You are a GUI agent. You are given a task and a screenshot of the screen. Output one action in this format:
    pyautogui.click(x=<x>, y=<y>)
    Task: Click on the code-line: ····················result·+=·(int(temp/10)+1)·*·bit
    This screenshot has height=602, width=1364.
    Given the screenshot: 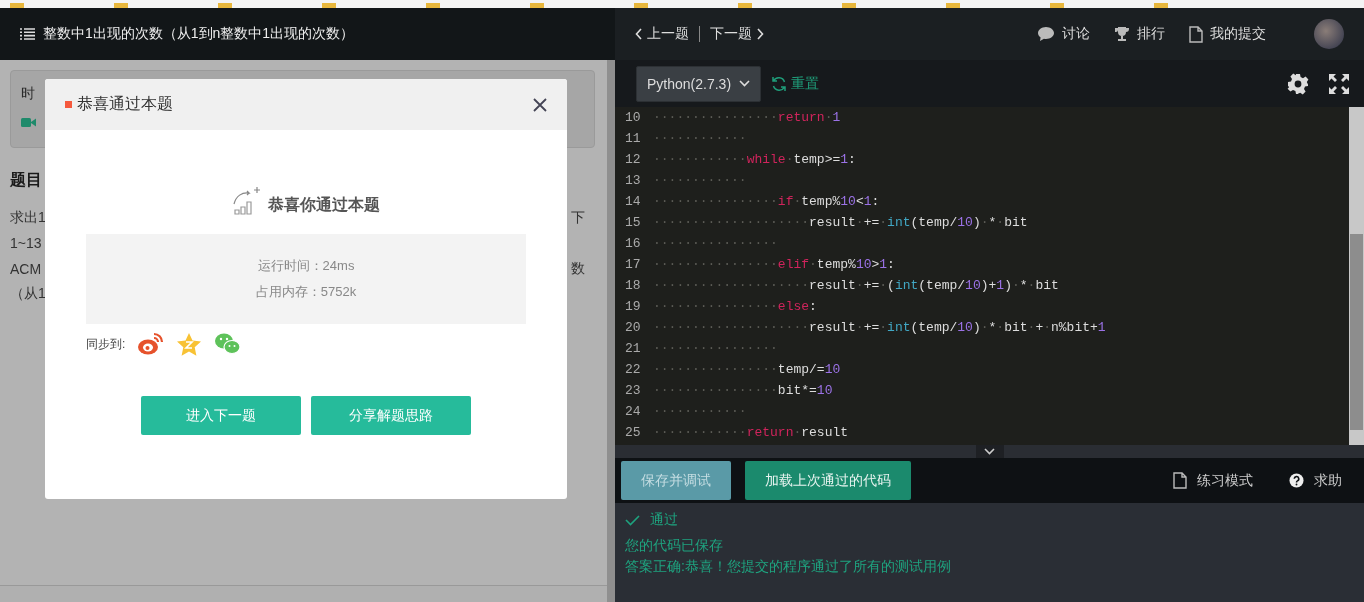 What is the action you would take?
    pyautogui.click(x=856, y=285)
    